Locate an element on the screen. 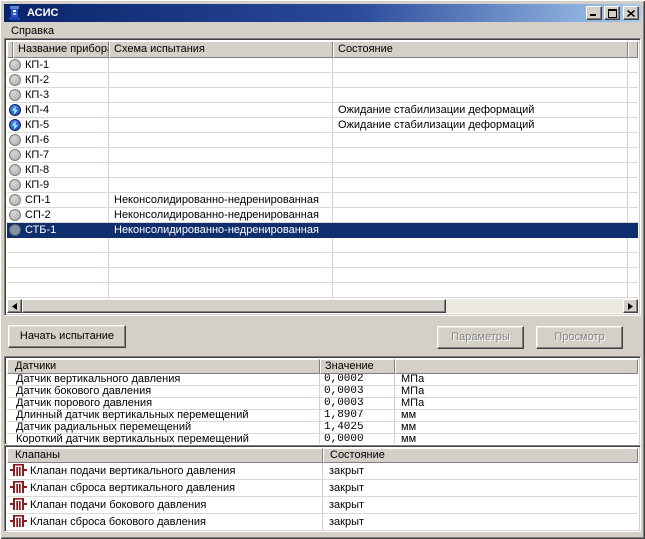 This screenshot has width=645, height=539. view-button: Просмотр is located at coordinates (579, 337).